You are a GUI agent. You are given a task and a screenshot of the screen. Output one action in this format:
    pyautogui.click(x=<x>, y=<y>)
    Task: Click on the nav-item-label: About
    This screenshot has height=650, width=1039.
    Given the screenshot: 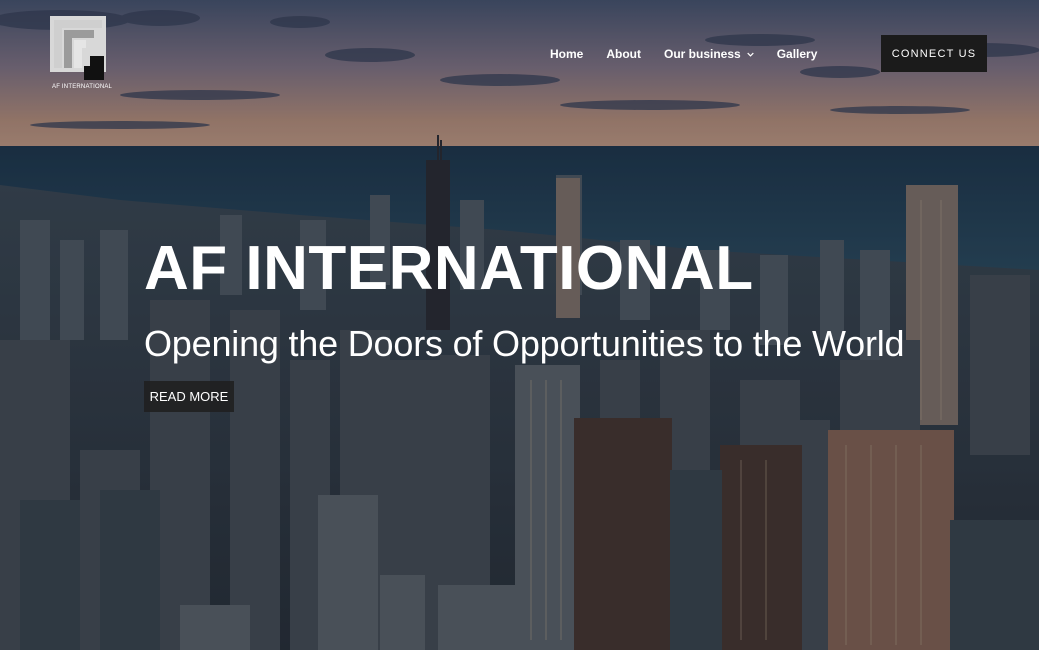 What is the action you would take?
    pyautogui.click(x=623, y=54)
    